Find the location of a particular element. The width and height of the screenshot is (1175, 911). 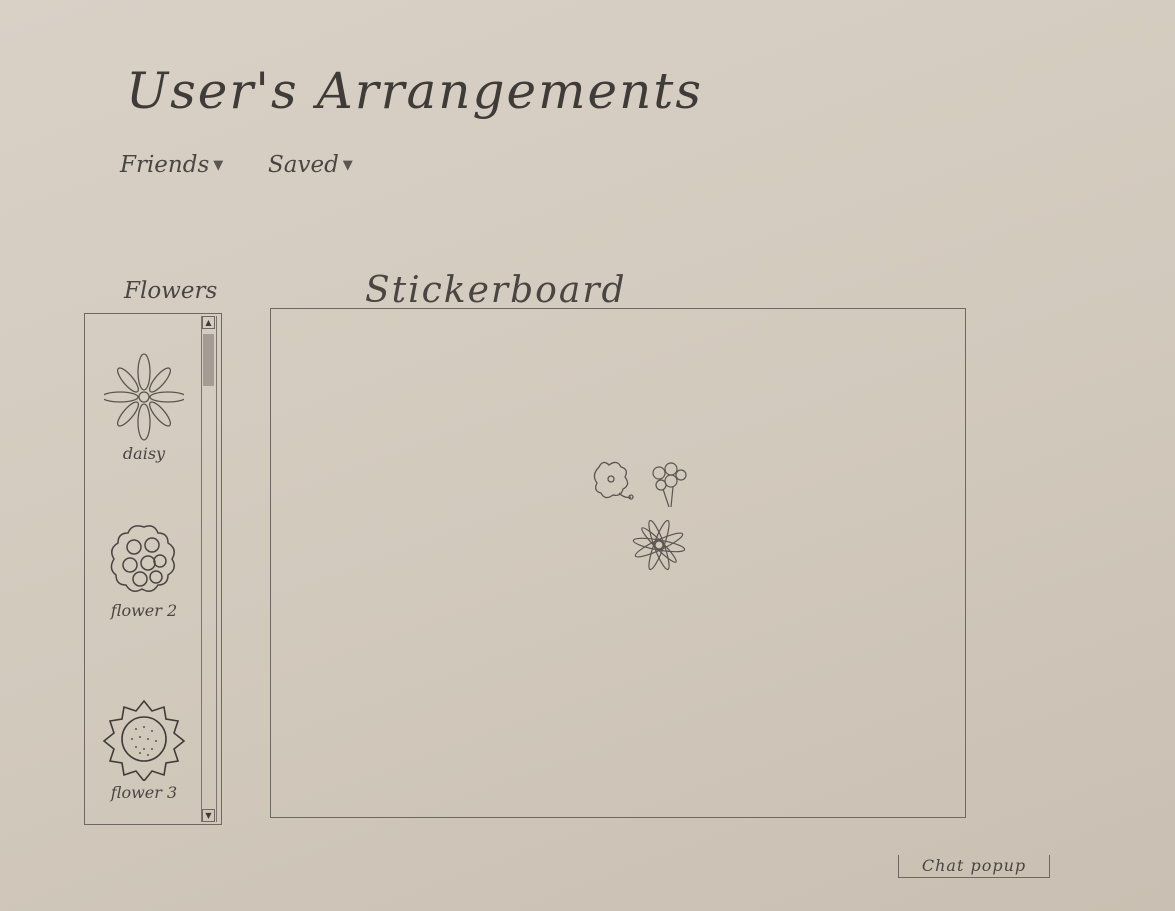

flower-item-daisy: daisy is located at coordinates (144, 407).